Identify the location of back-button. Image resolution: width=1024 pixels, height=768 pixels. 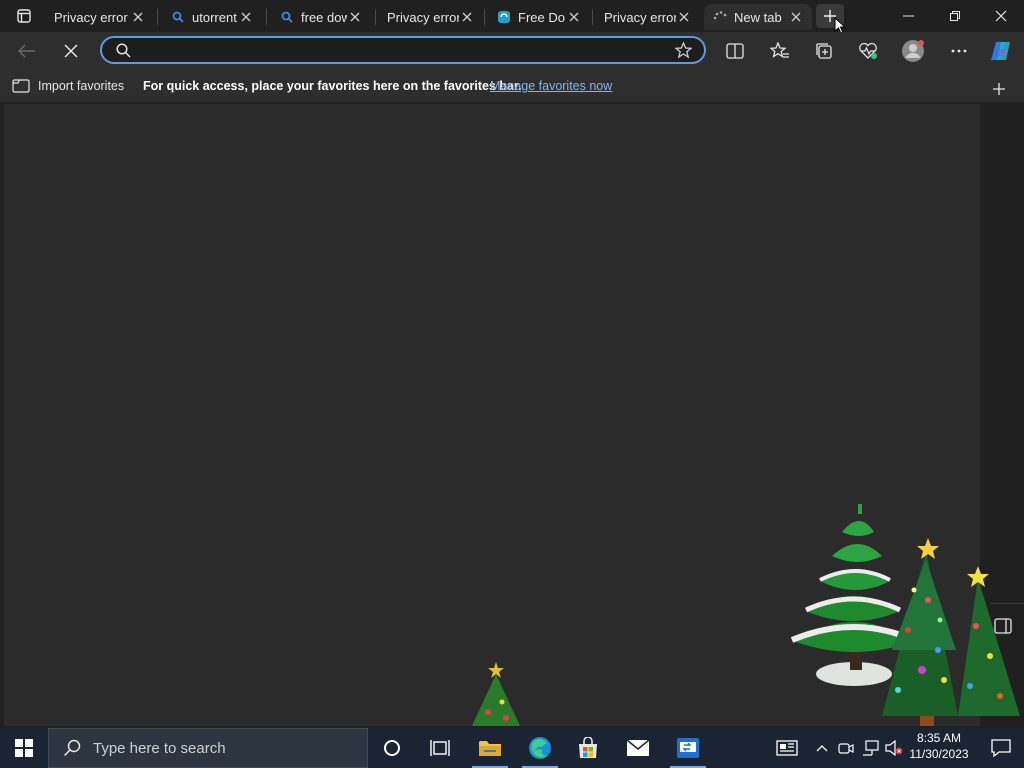
(27, 51).